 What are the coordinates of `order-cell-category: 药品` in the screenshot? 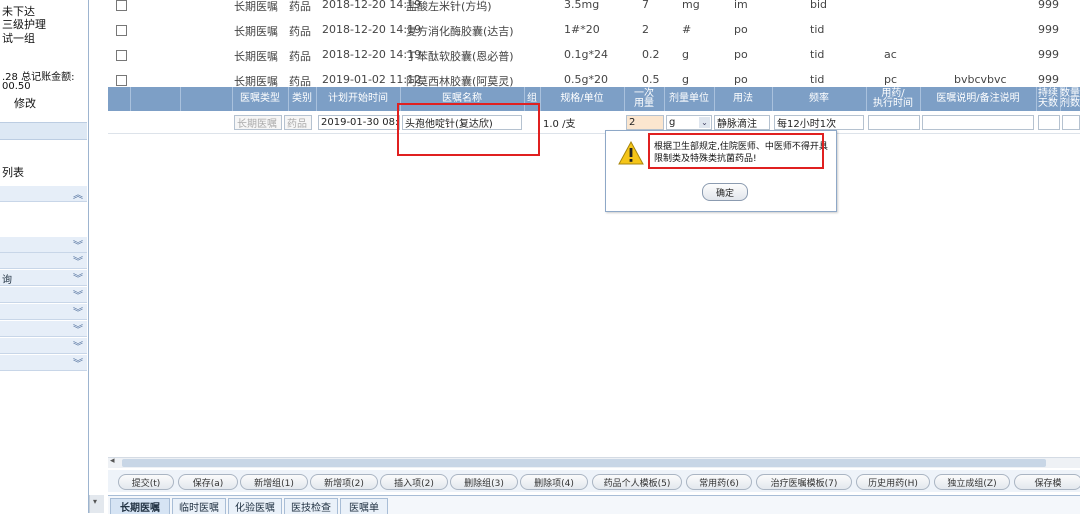 It's located at (300, 56).